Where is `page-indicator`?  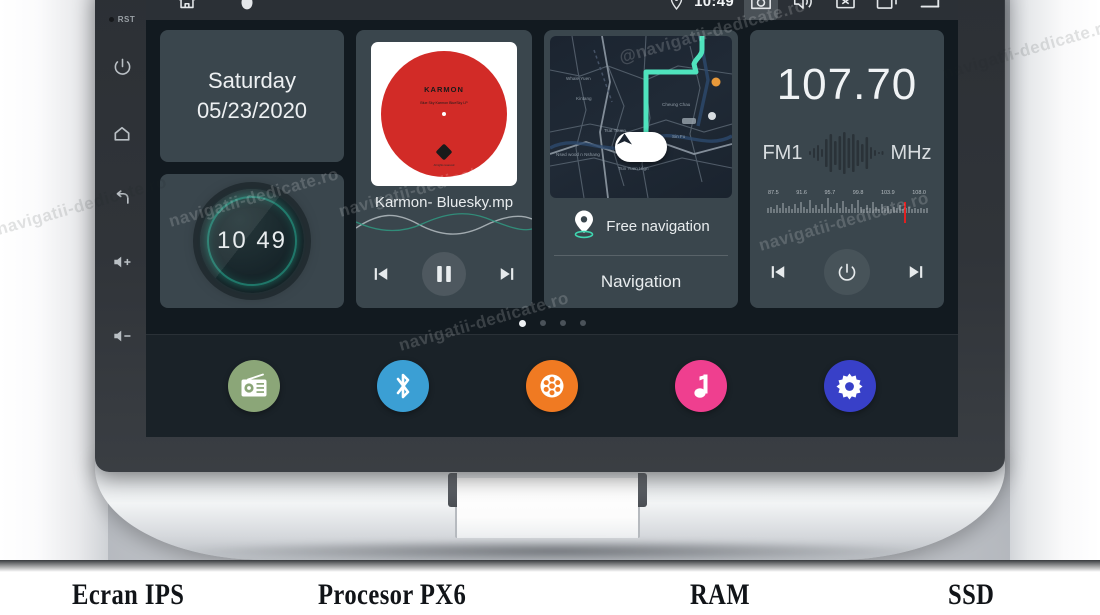 page-indicator is located at coordinates (552, 323).